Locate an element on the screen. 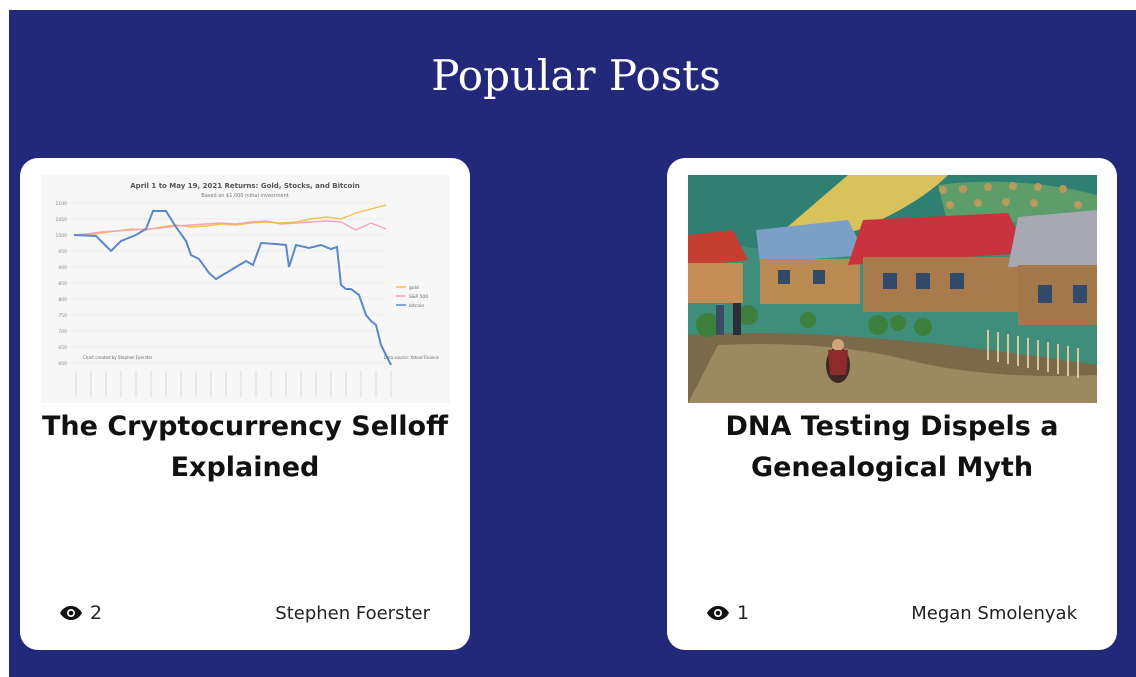  post-thumbnail is located at coordinates (892, 289).